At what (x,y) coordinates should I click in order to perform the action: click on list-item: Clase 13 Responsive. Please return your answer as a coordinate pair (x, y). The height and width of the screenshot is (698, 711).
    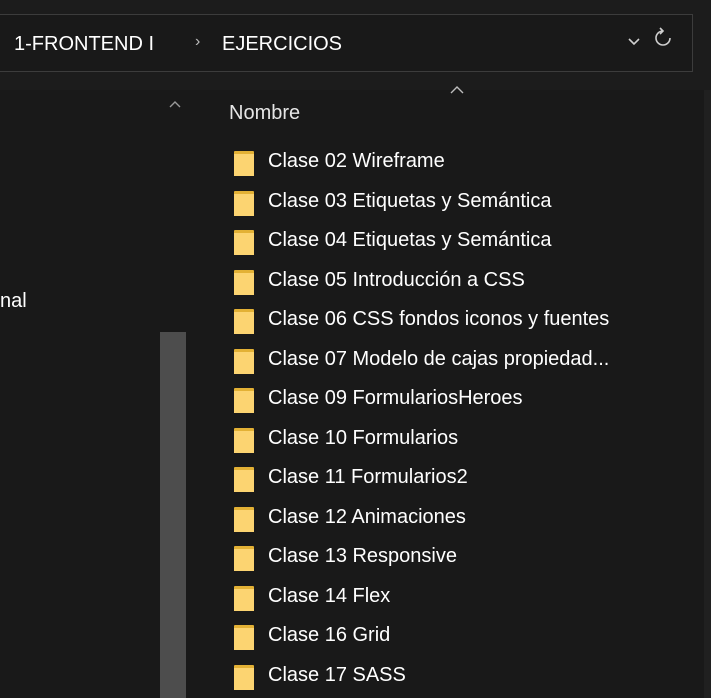
    Looking at the image, I should click on (447, 560).